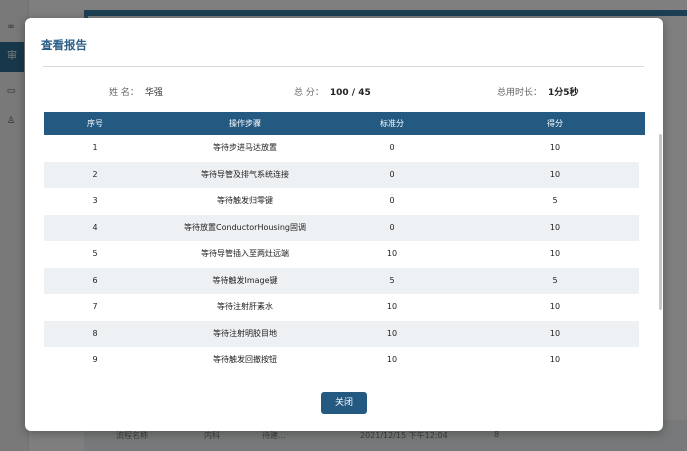  Describe the element at coordinates (350, 93) in the screenshot. I see `score-value: 100 / 45` at that location.